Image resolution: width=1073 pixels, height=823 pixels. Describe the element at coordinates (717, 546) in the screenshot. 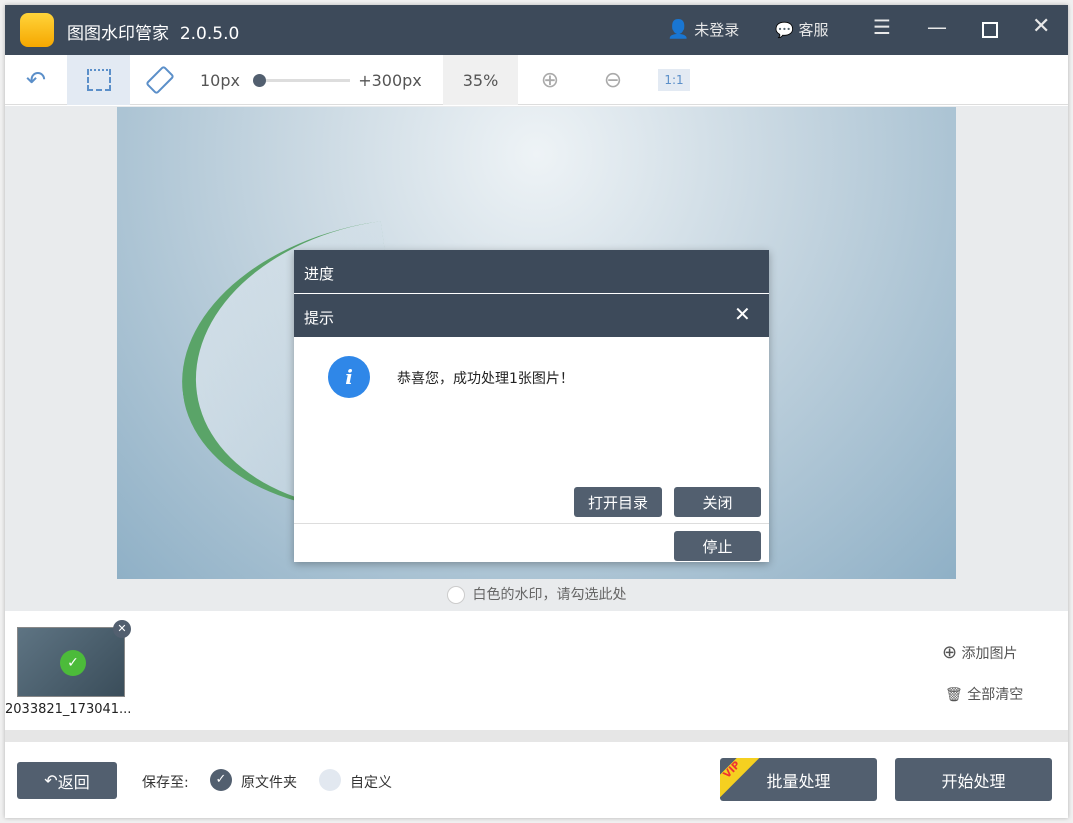

I see `stop-button: 停止` at that location.